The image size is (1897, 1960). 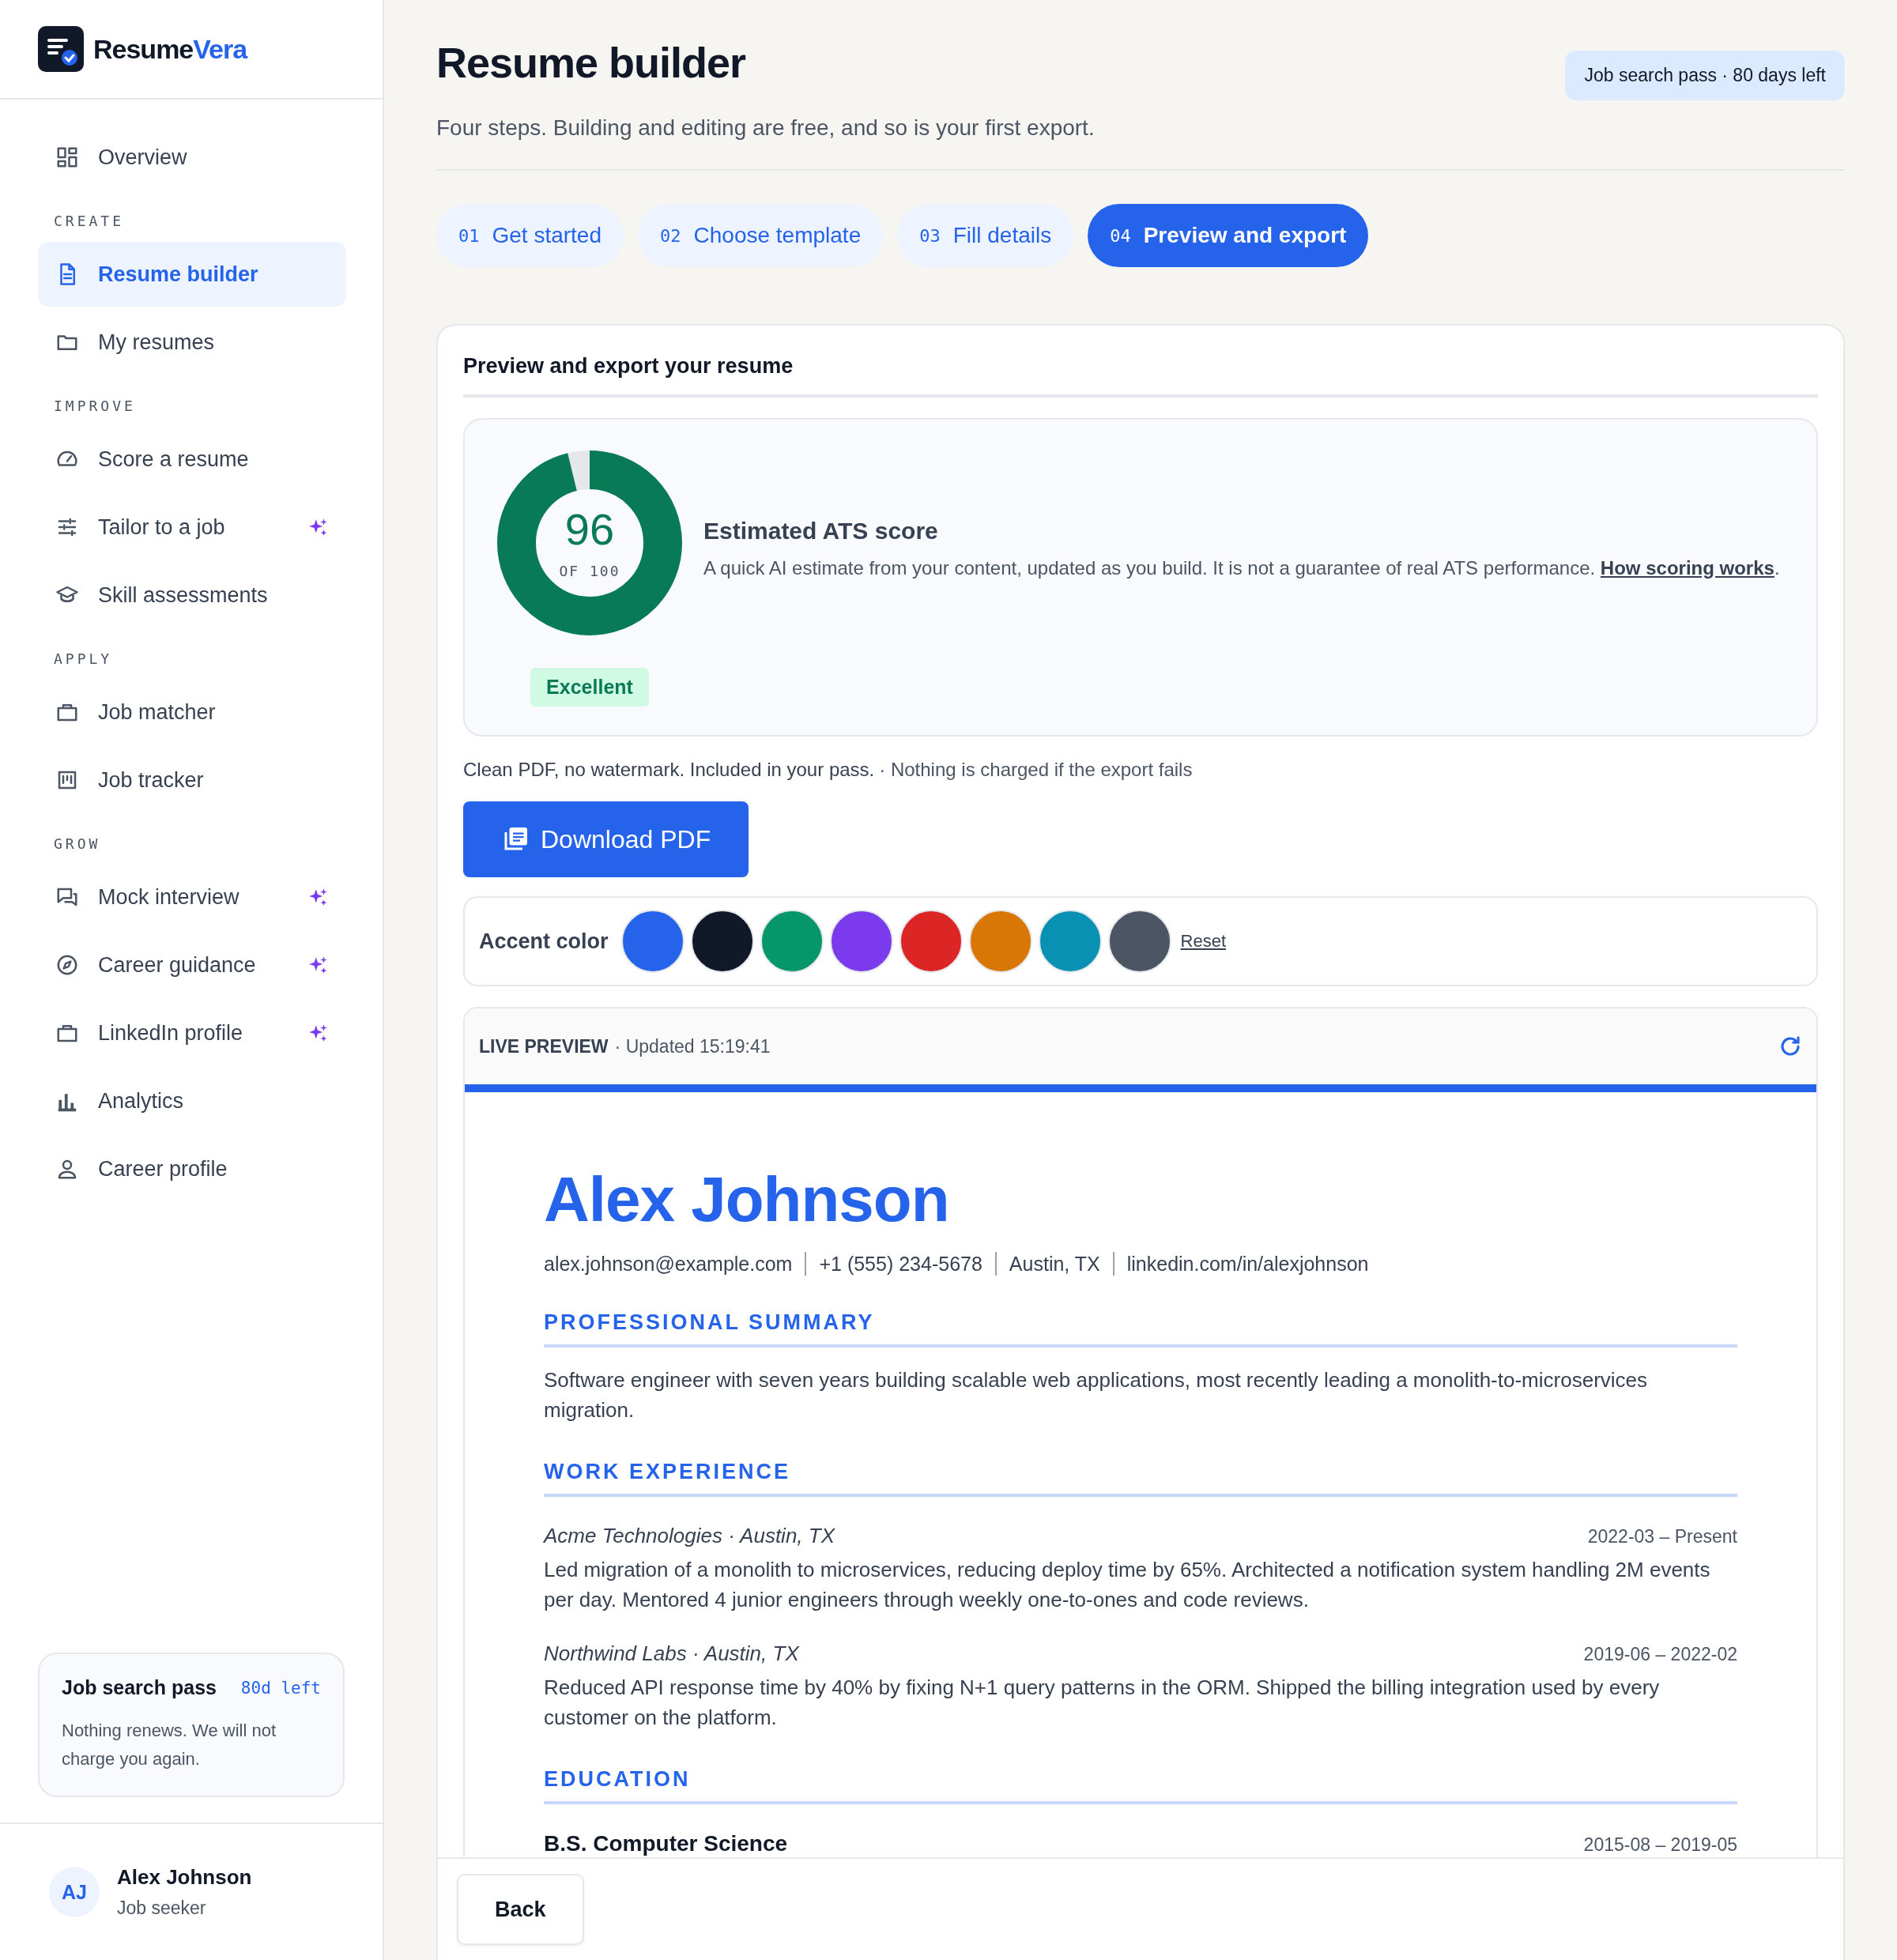 I want to click on pass-title: Job search pass, so click(x=139, y=1687).